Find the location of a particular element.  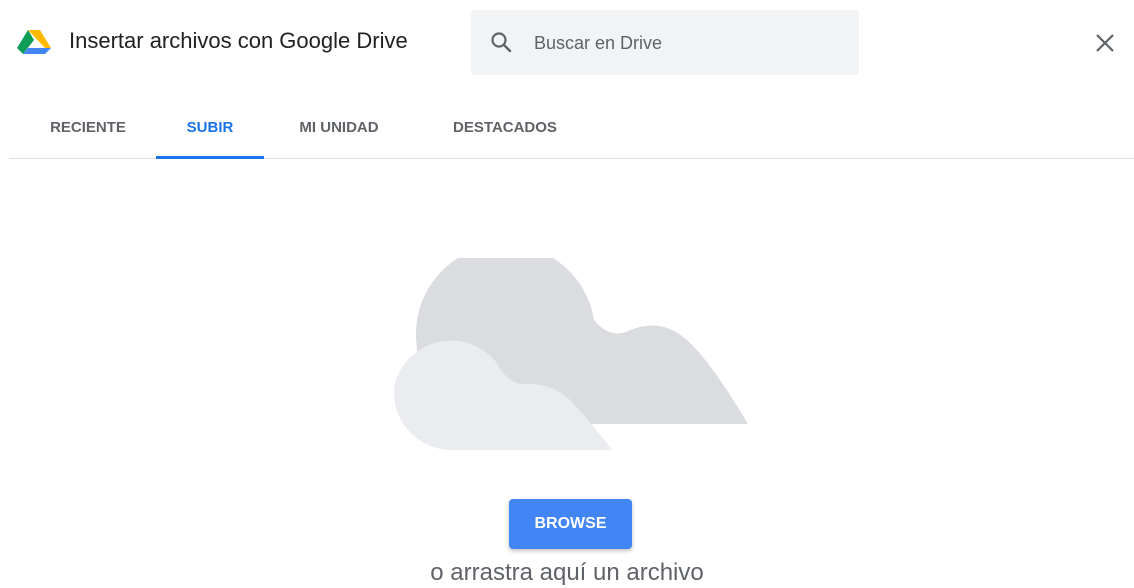

tab-bar: RECIENTE SUBIR MI UNIDAD DESTACADOS is located at coordinates (571, 129).